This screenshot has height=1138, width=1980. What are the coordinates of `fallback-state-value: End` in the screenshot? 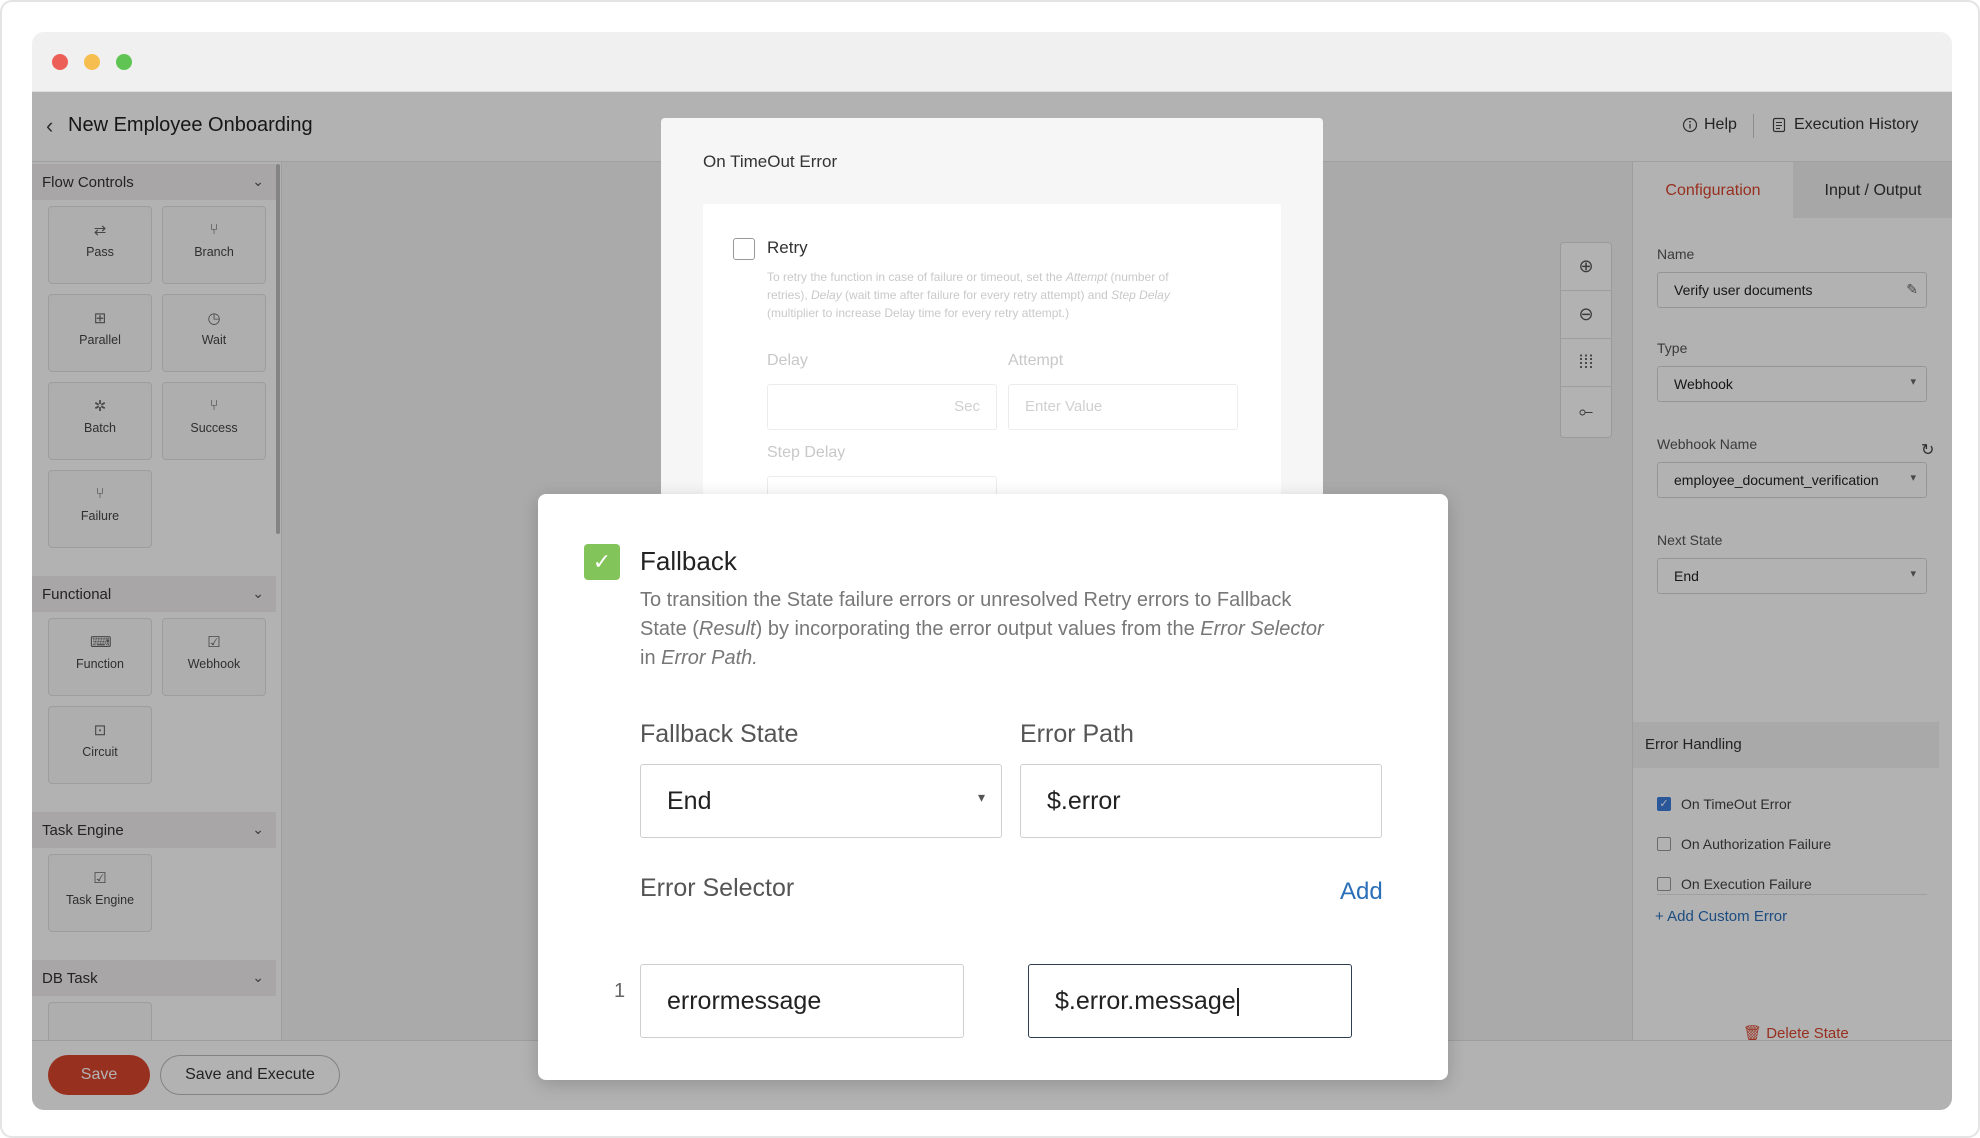 It's located at (689, 801).